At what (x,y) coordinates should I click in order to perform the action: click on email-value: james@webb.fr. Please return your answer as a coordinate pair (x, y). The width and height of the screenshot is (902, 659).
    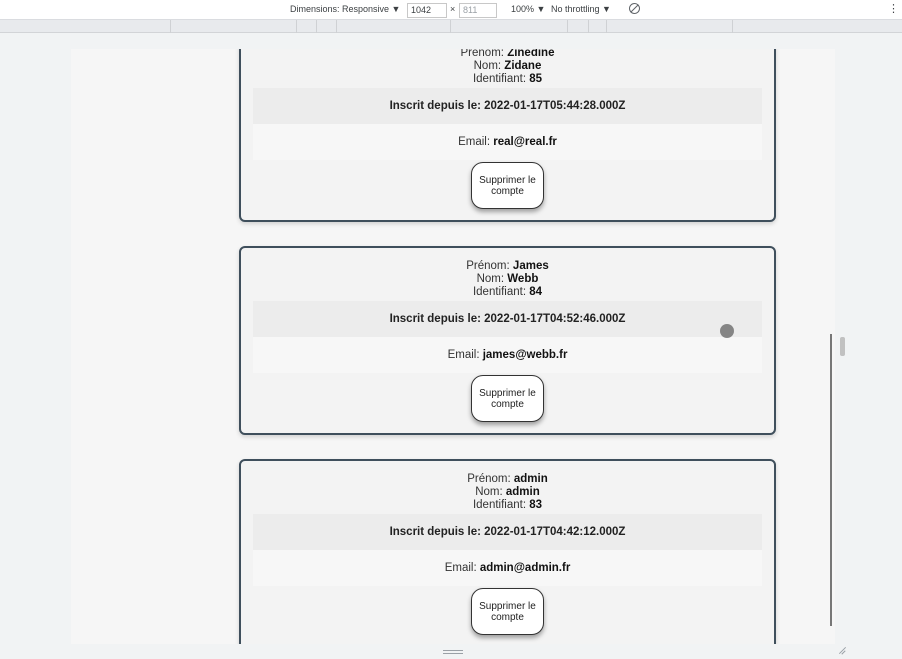
    Looking at the image, I should click on (525, 355).